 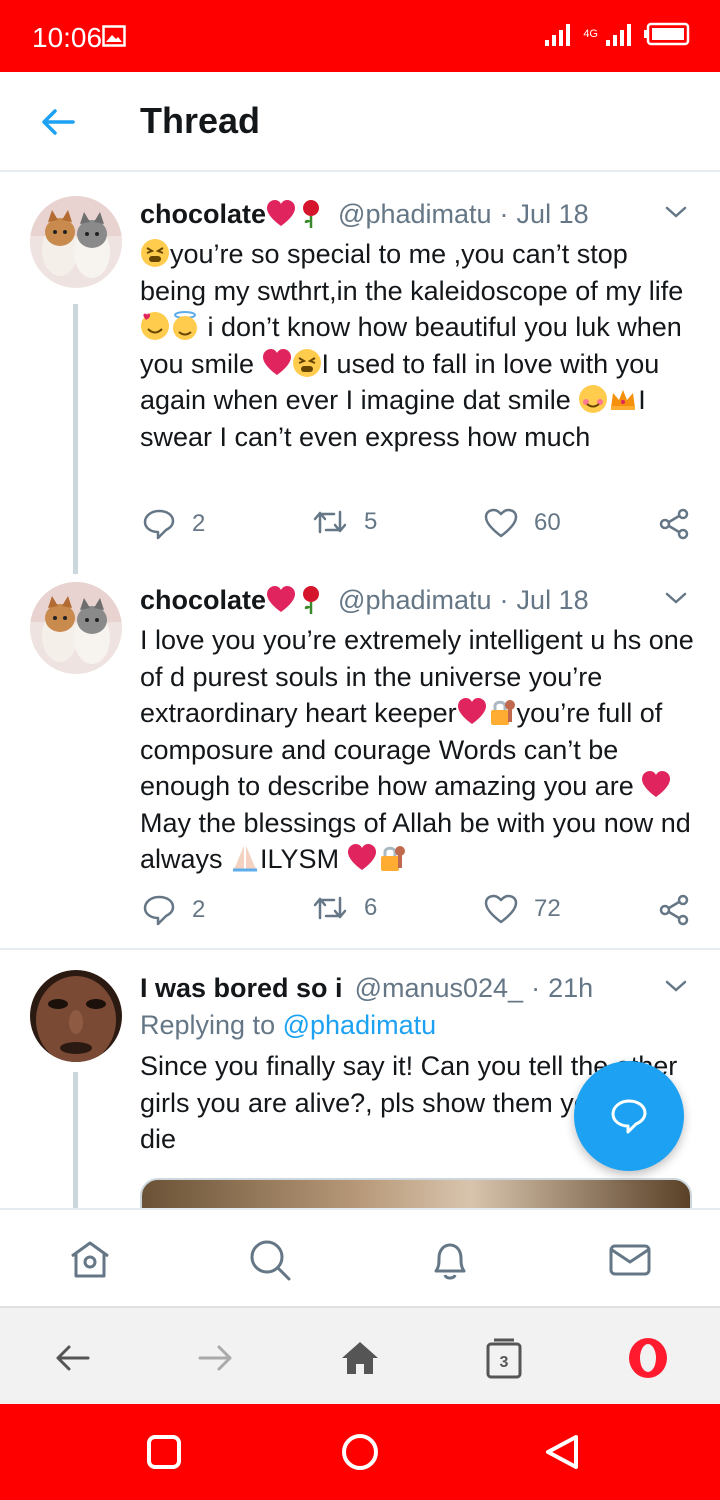 What do you see at coordinates (344, 522) in the screenshot?
I see `retweet-button: 5` at bounding box center [344, 522].